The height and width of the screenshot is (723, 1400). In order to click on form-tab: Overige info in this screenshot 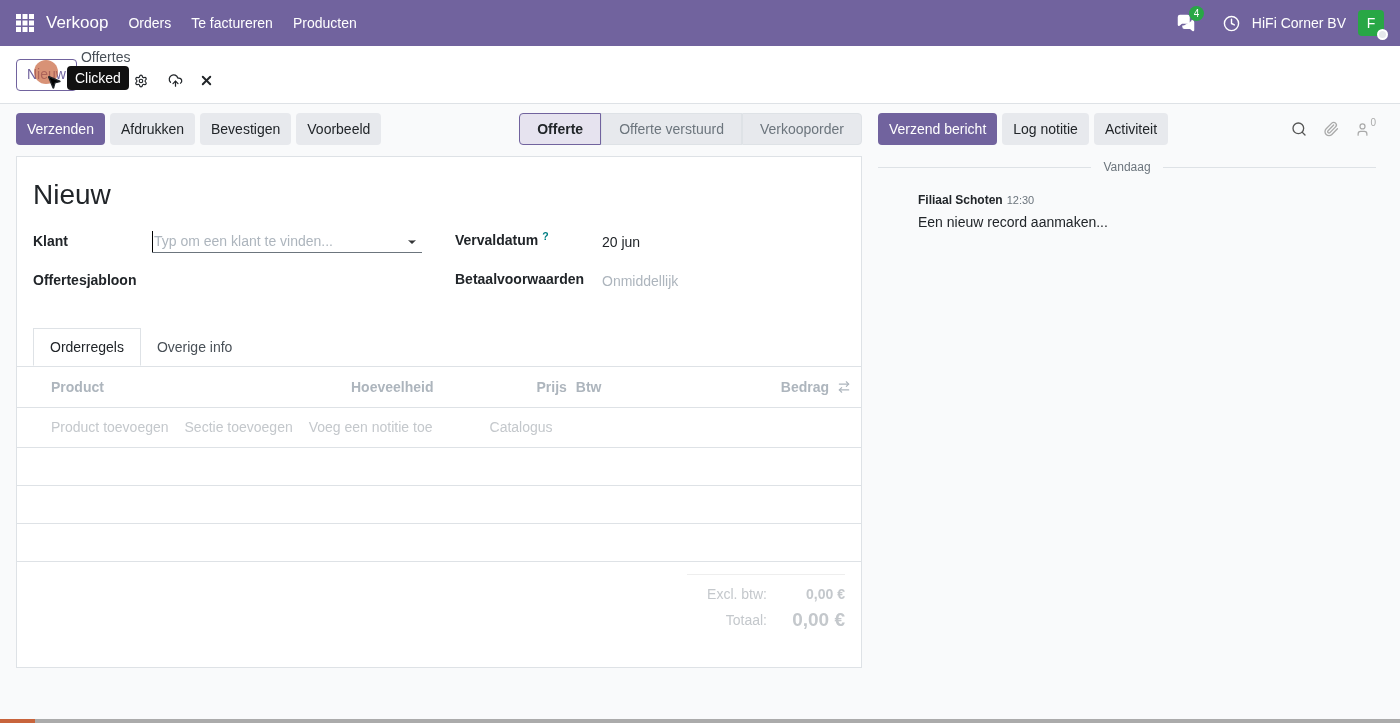, I will do `click(194, 347)`.